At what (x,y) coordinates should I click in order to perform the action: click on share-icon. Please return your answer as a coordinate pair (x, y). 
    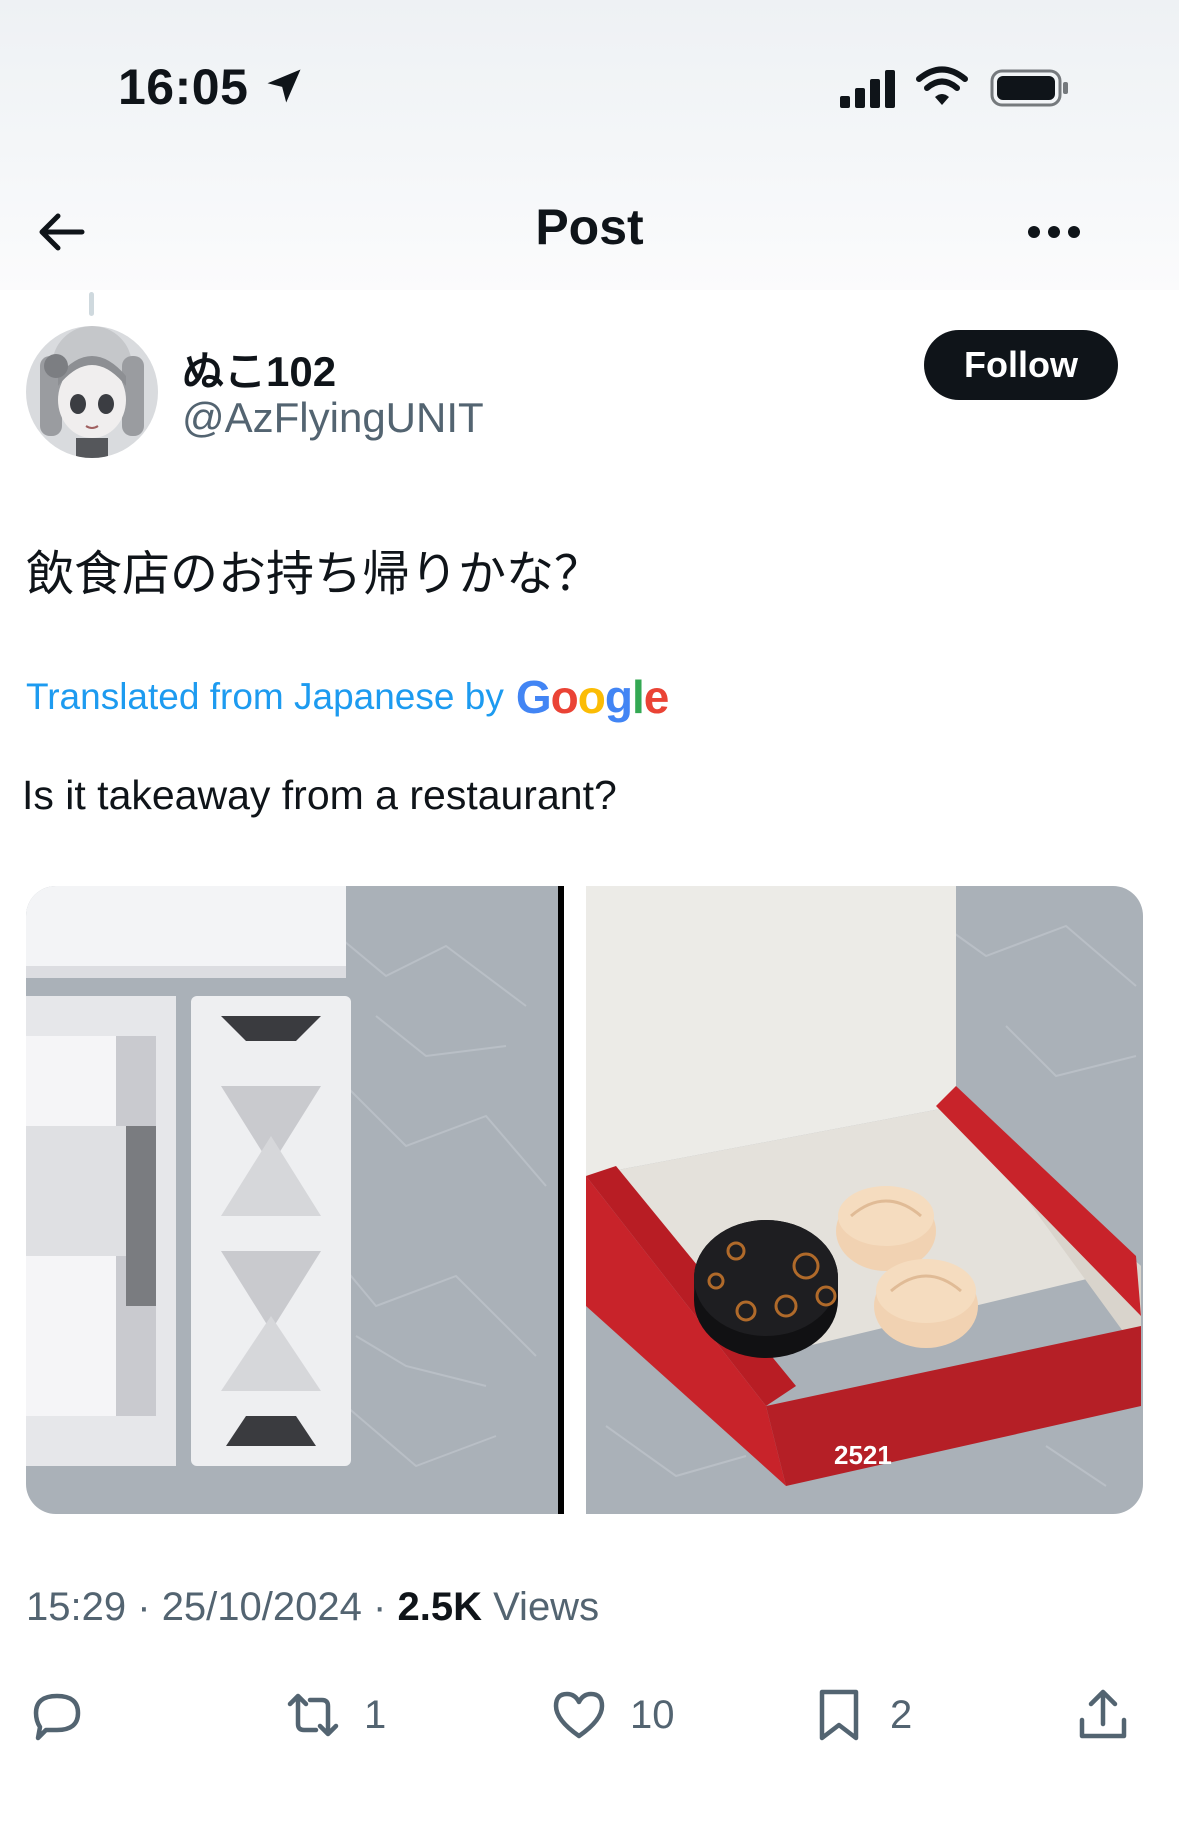
    Looking at the image, I should click on (1103, 1714).